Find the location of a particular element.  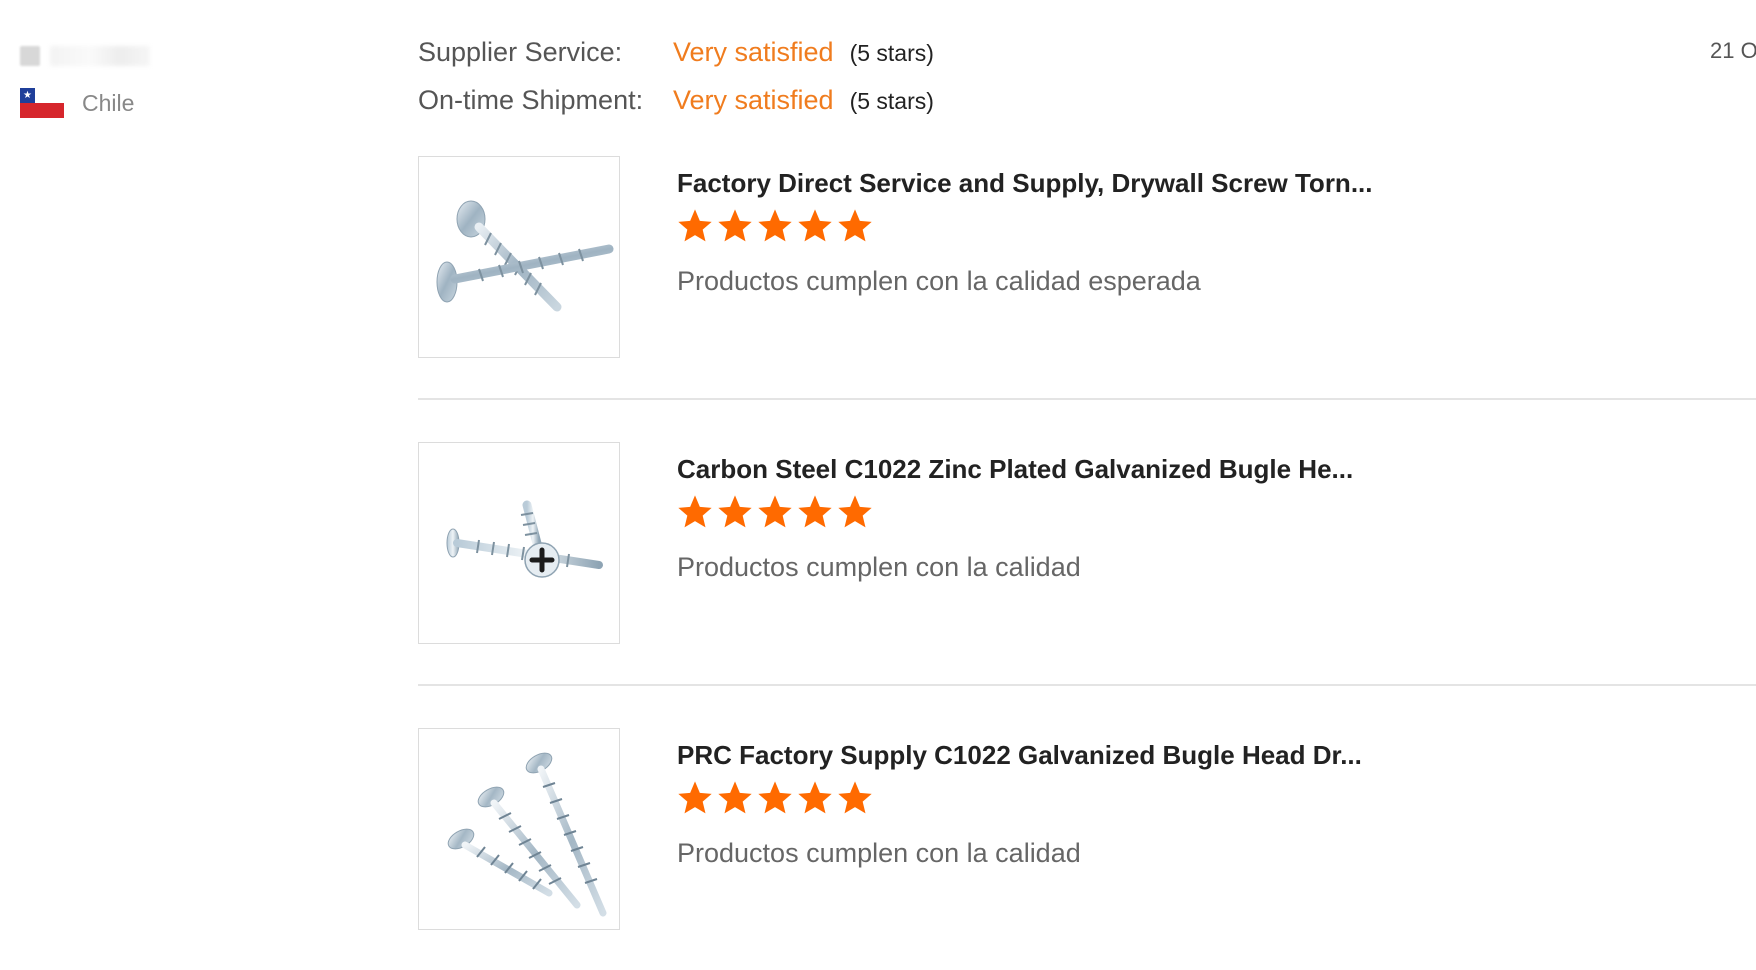

crossed-drywall-screws-image is located at coordinates (519, 257).